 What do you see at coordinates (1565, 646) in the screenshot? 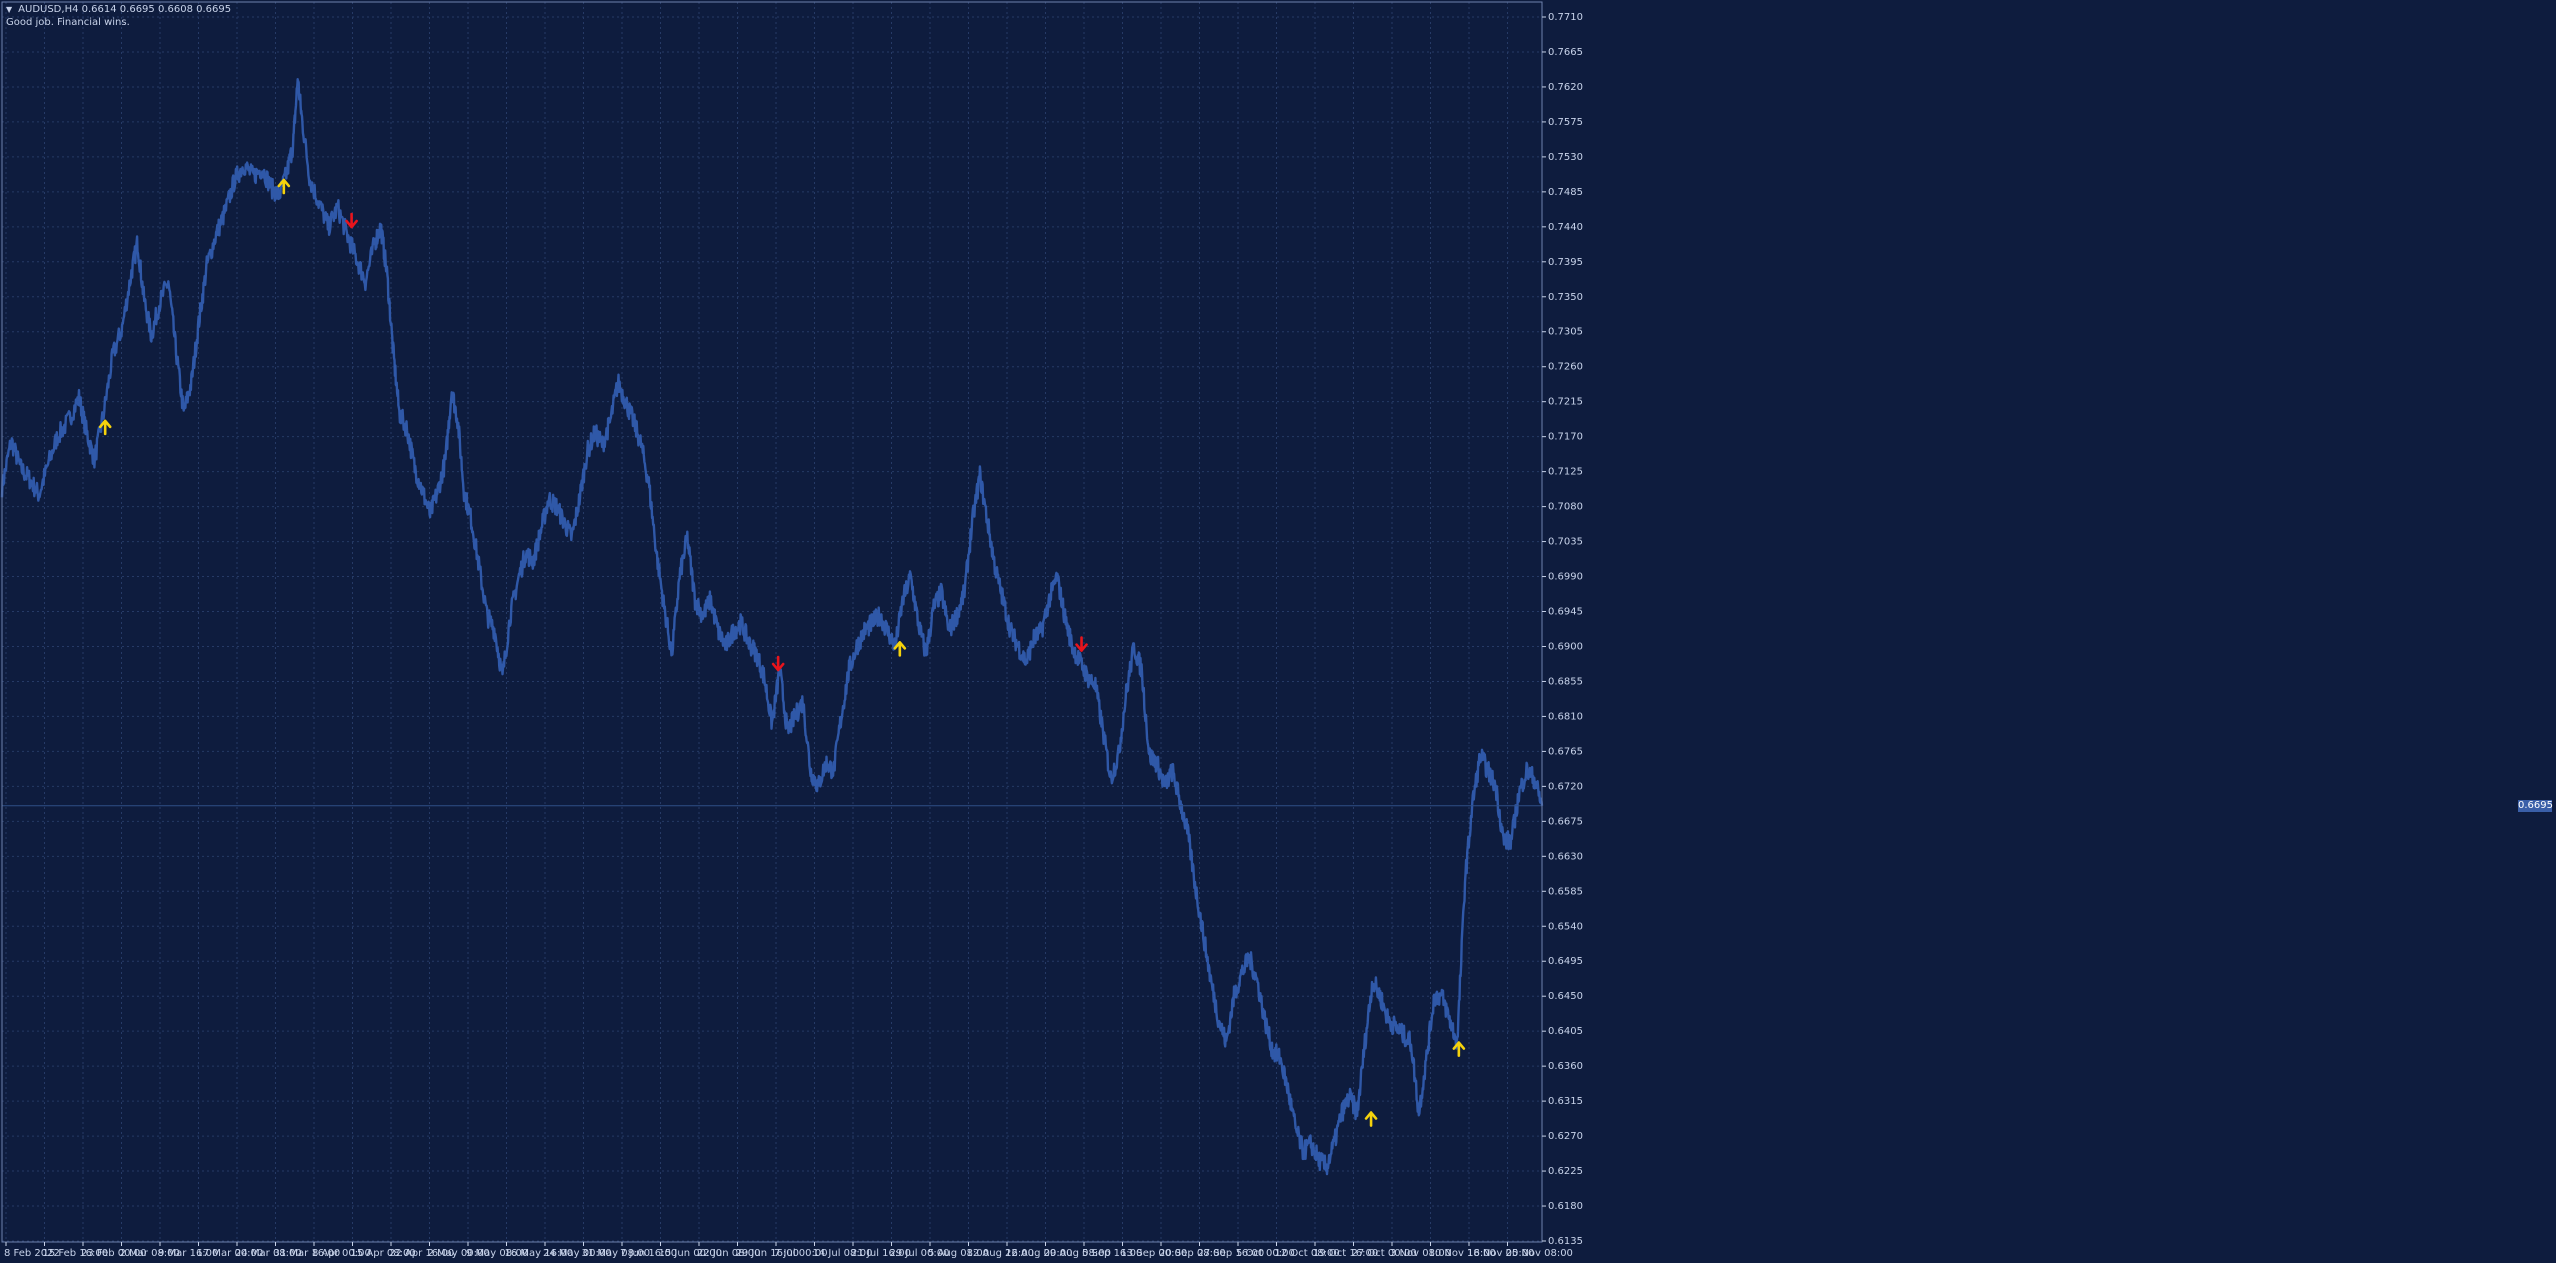
I see `price-tick-label: 0.6900` at bounding box center [1565, 646].